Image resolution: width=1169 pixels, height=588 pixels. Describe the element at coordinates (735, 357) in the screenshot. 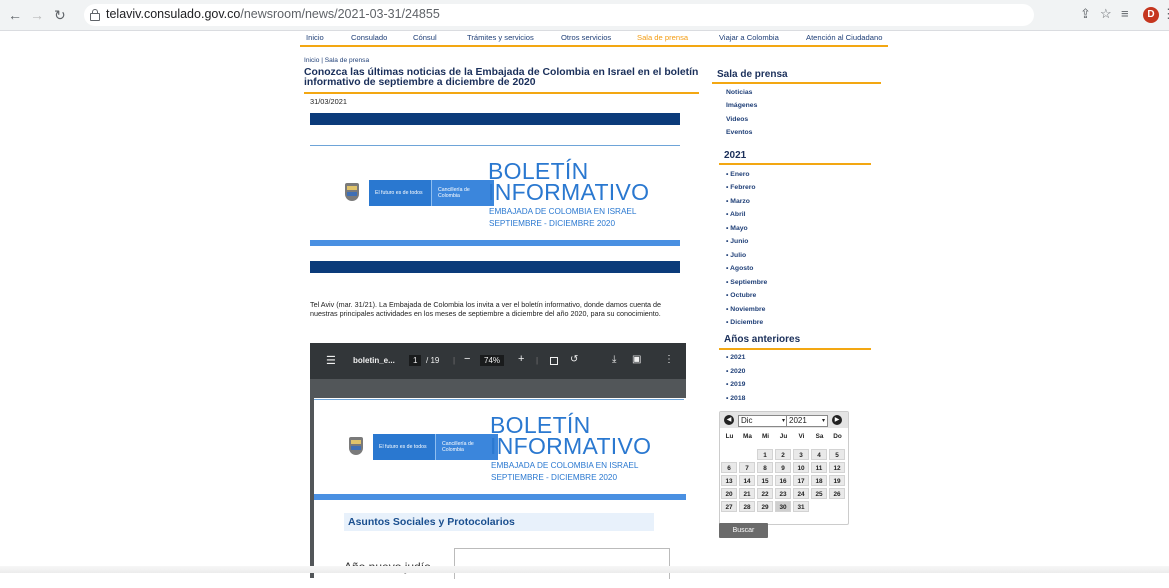

I see `year-link-2021: 2021` at that location.